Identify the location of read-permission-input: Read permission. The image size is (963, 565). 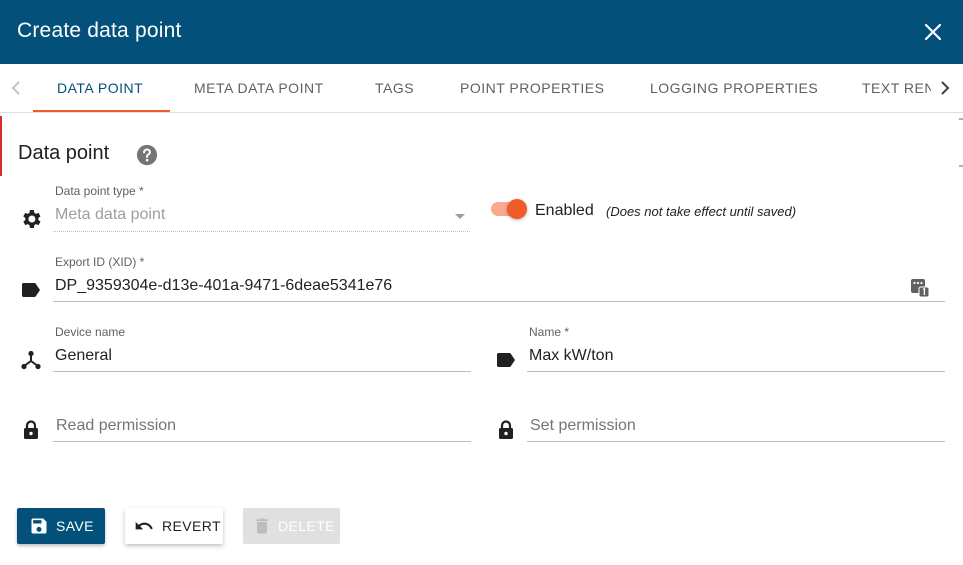
(116, 426).